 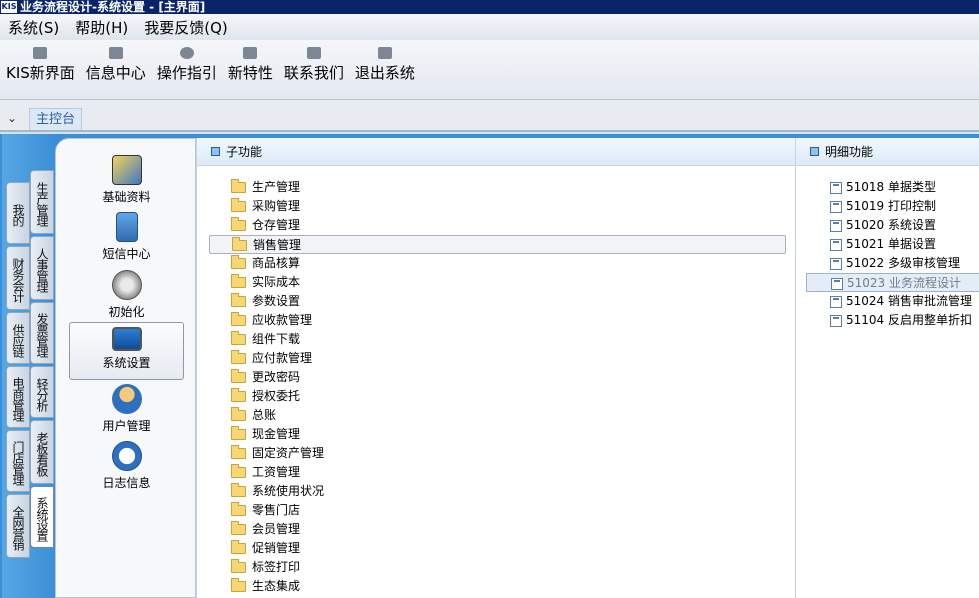 I want to click on tab-system-settings: 系统设置, so click(x=42, y=517).